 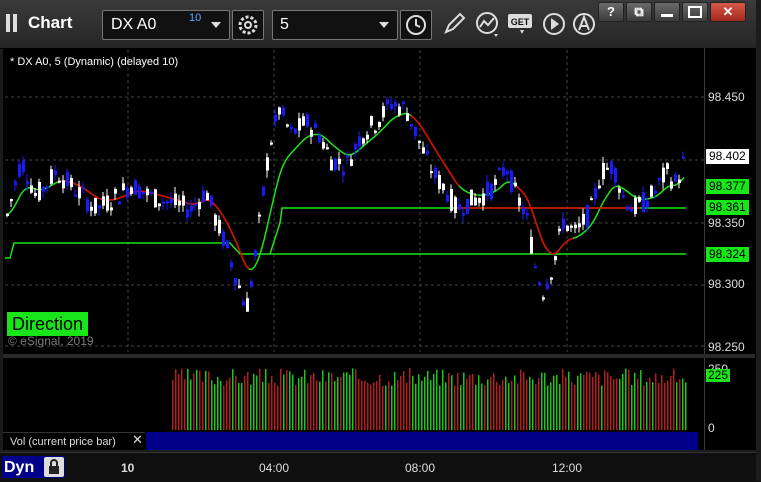 What do you see at coordinates (128, 468) in the screenshot?
I see `date-label: 10` at bounding box center [128, 468].